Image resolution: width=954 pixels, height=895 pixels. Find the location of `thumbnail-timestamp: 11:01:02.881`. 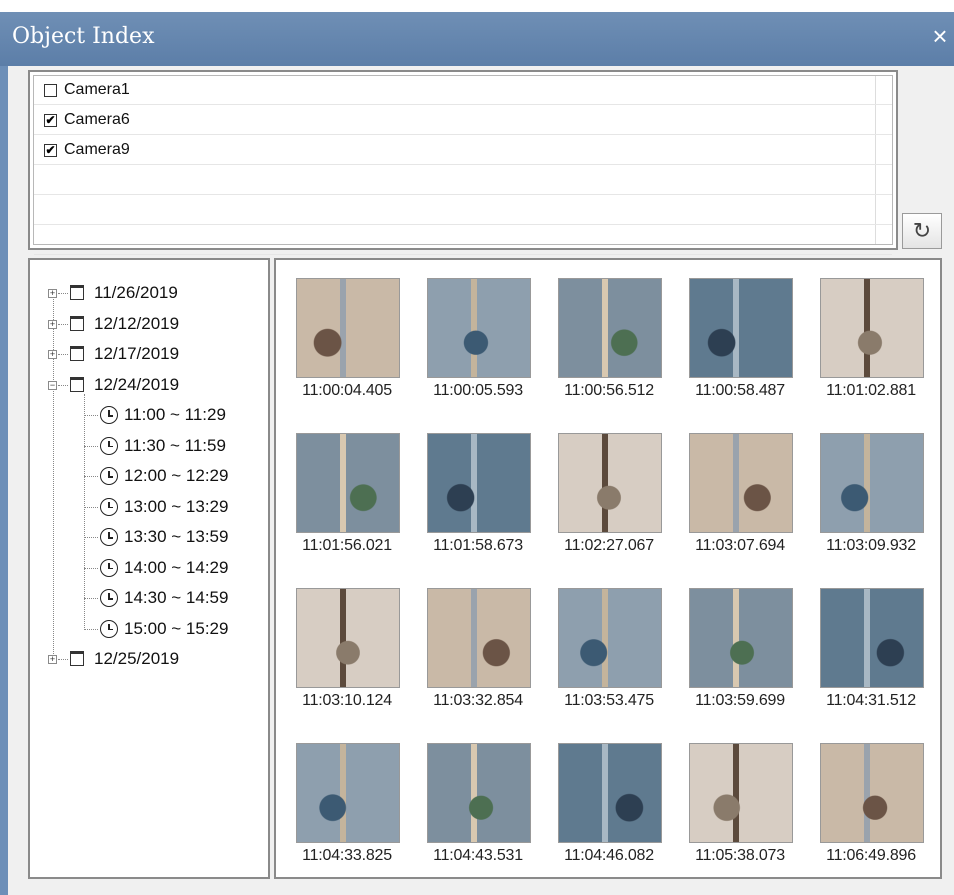

thumbnail-timestamp: 11:01:02.881 is located at coordinates (871, 390).